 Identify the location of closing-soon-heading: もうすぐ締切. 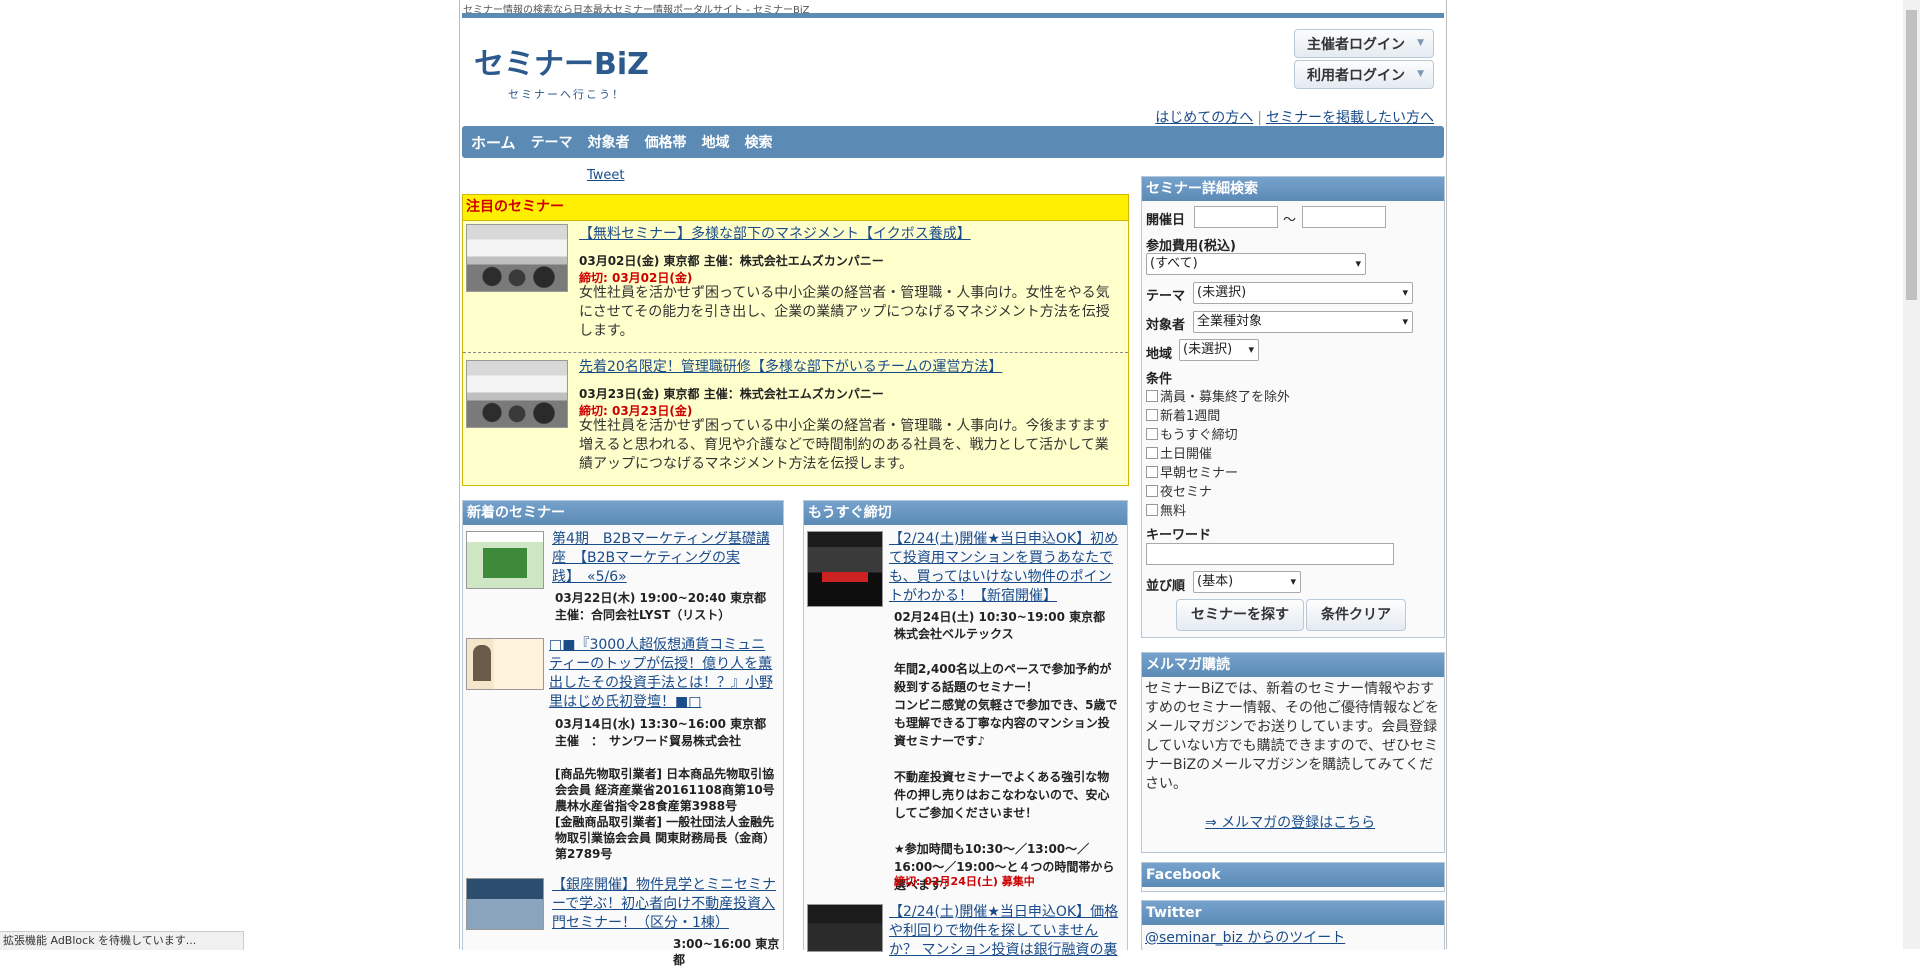
(965, 513).